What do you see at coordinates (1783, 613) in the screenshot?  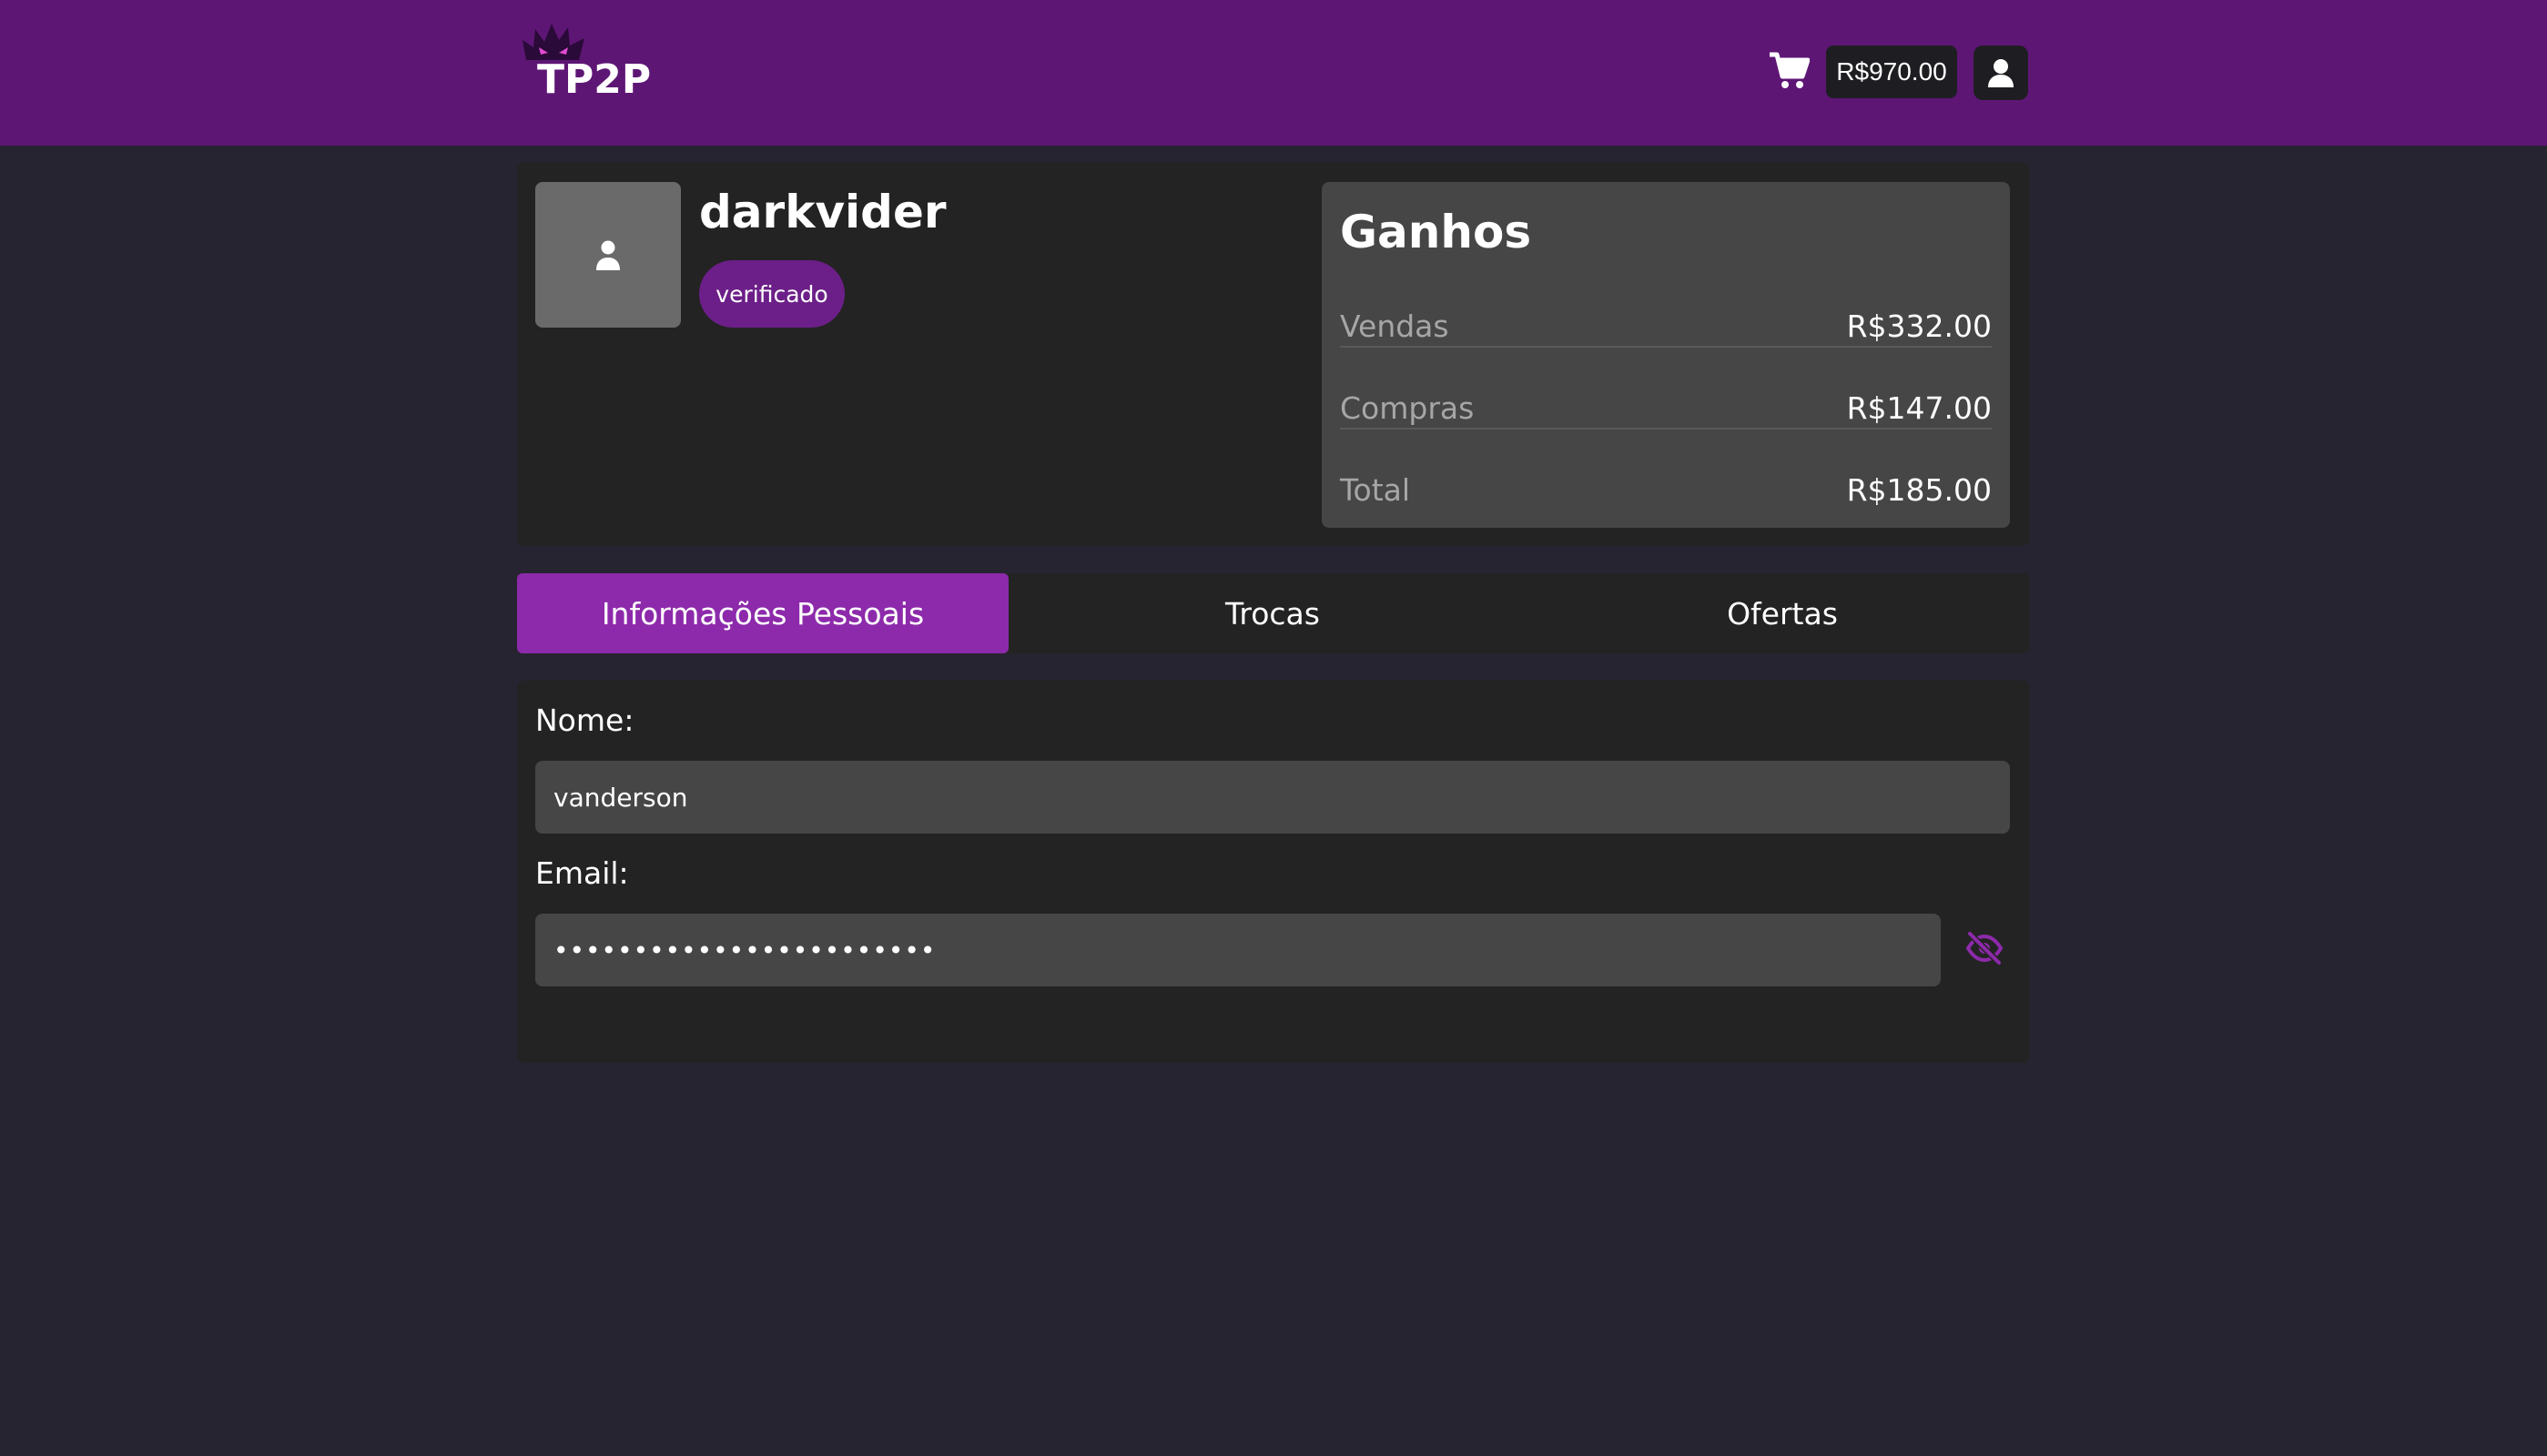 I see `tab-offers: Ofertas` at bounding box center [1783, 613].